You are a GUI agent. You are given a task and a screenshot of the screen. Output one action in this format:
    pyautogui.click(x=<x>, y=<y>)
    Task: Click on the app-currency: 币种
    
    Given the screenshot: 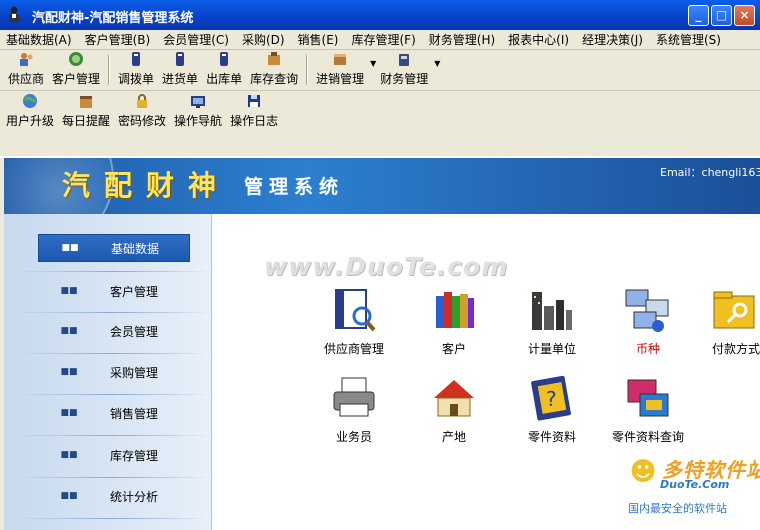 What is the action you would take?
    pyautogui.click(x=648, y=324)
    